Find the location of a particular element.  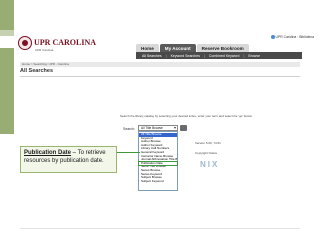

subnav-combined-keyword: Combined Keyword is located at coordinates (224, 56).